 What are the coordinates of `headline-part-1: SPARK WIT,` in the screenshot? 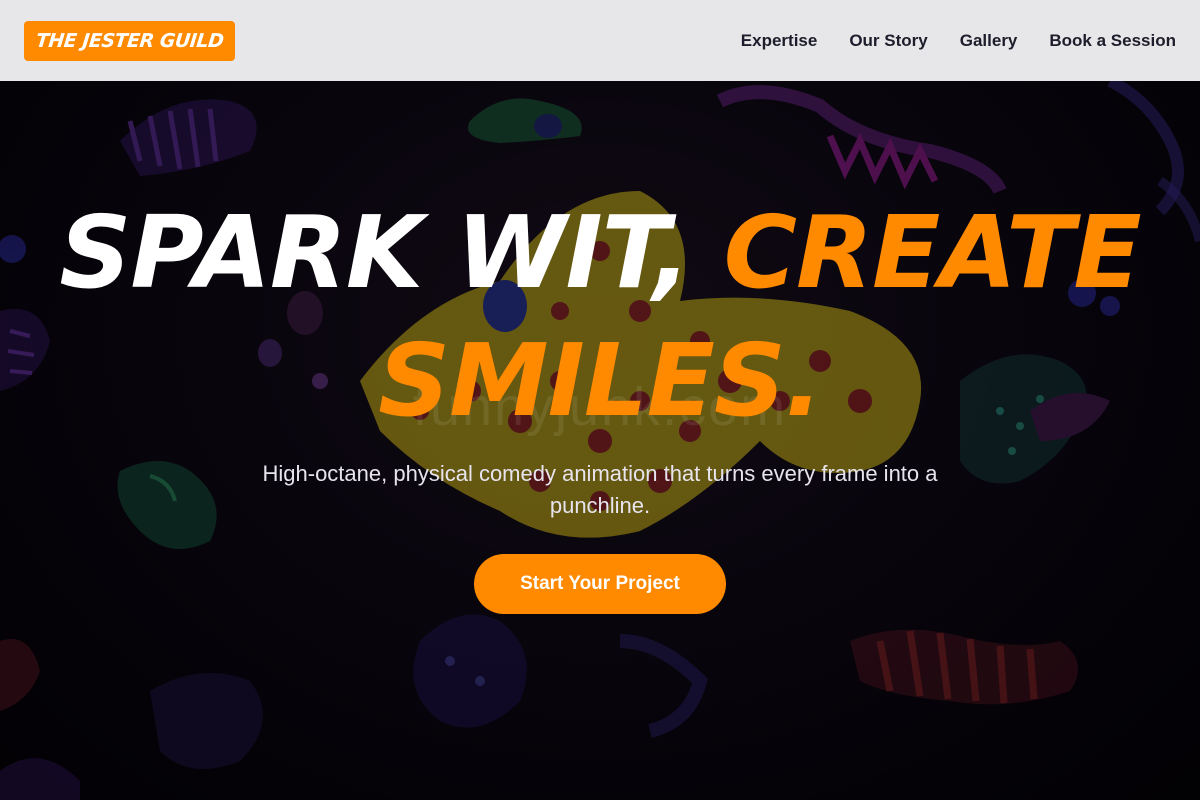 It's located at (391, 252).